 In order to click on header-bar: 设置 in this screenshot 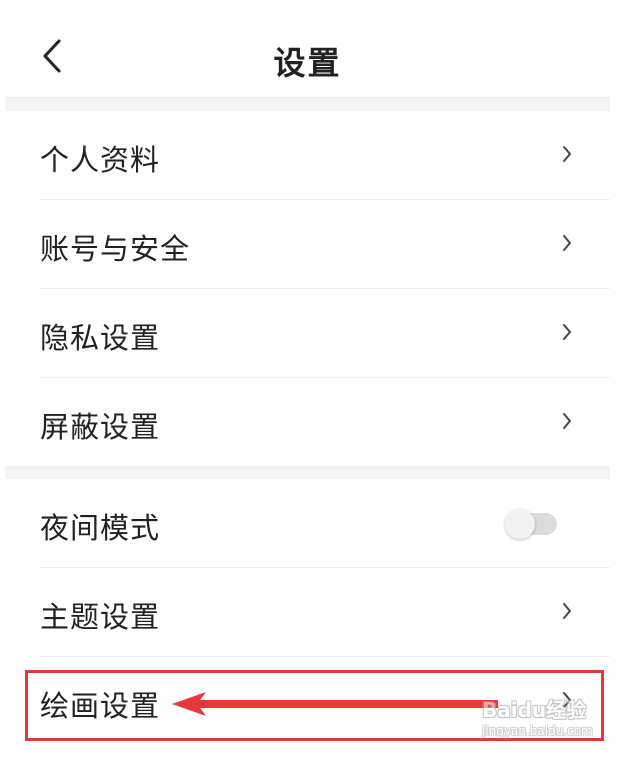, I will do `click(307, 49)`.